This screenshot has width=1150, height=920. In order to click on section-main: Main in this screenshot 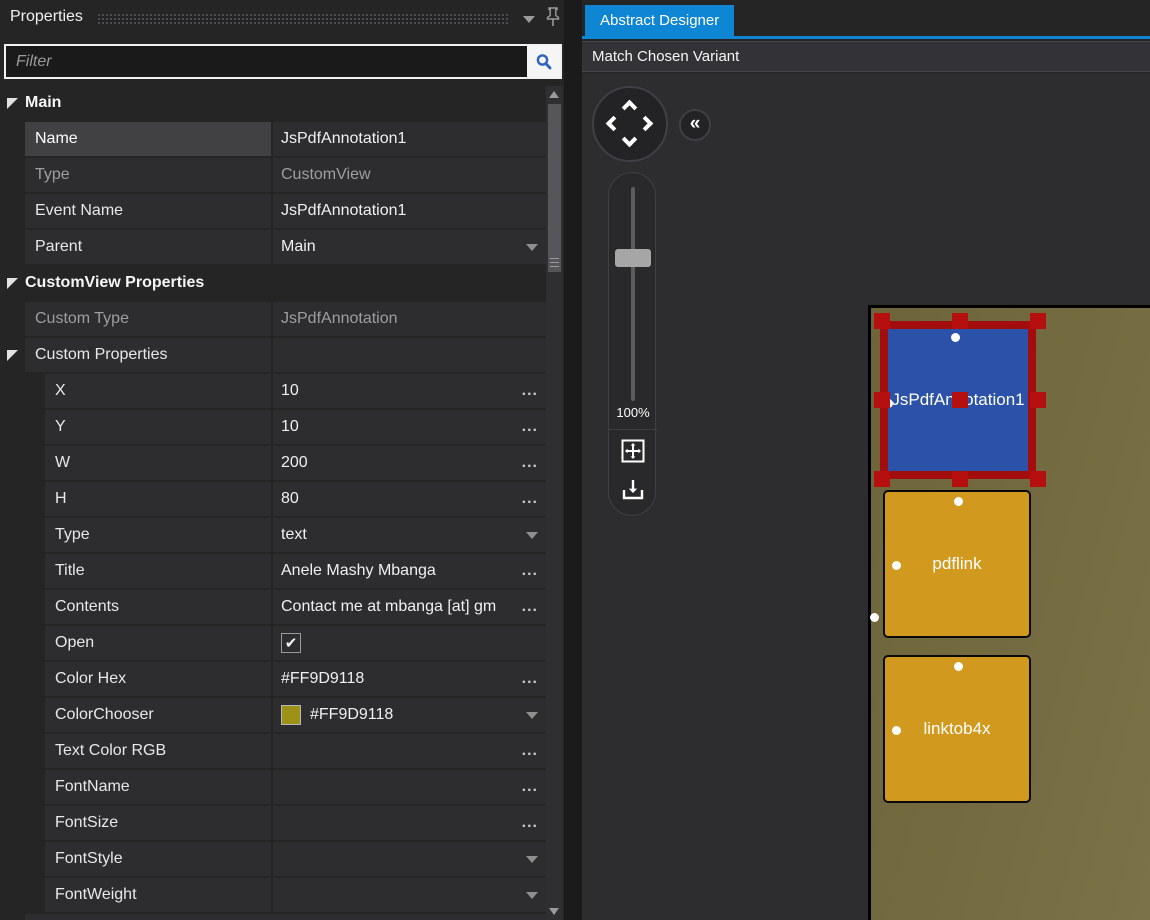, I will do `click(273, 103)`.